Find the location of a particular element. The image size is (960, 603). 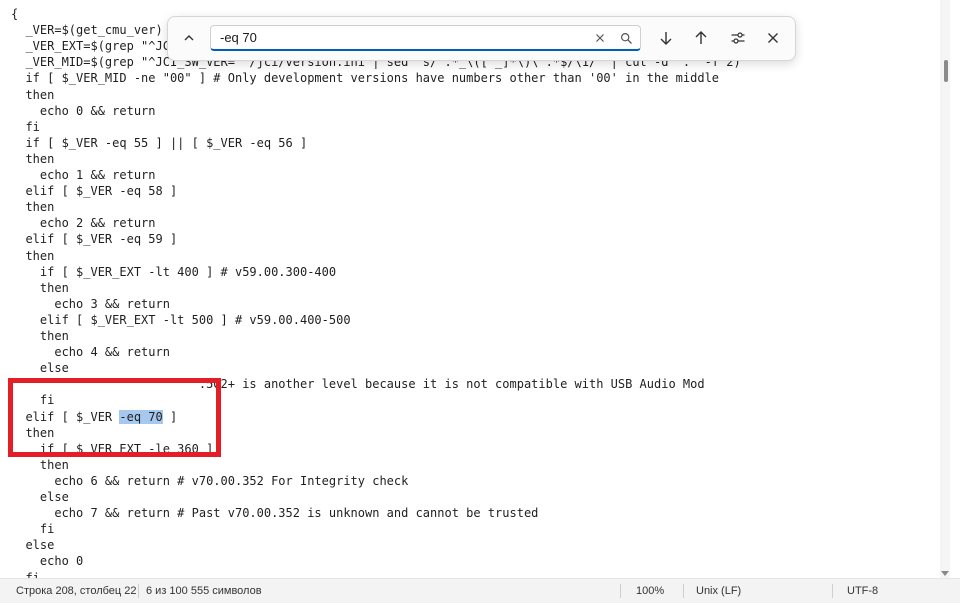

code-line: _VER_EXT=$(grep "^JCI is located at coordinates (94, 46).